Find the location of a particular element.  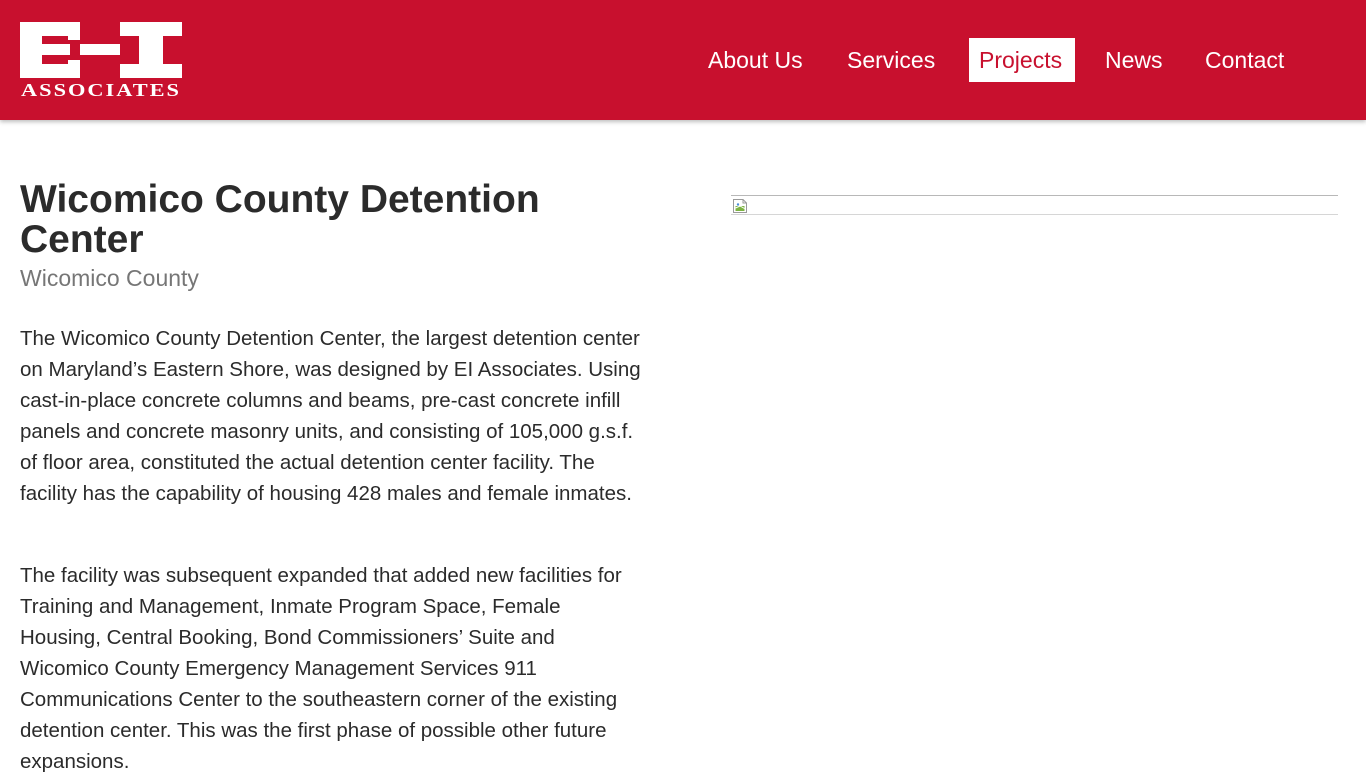

nav-projects: Projects is located at coordinates (1022, 60).